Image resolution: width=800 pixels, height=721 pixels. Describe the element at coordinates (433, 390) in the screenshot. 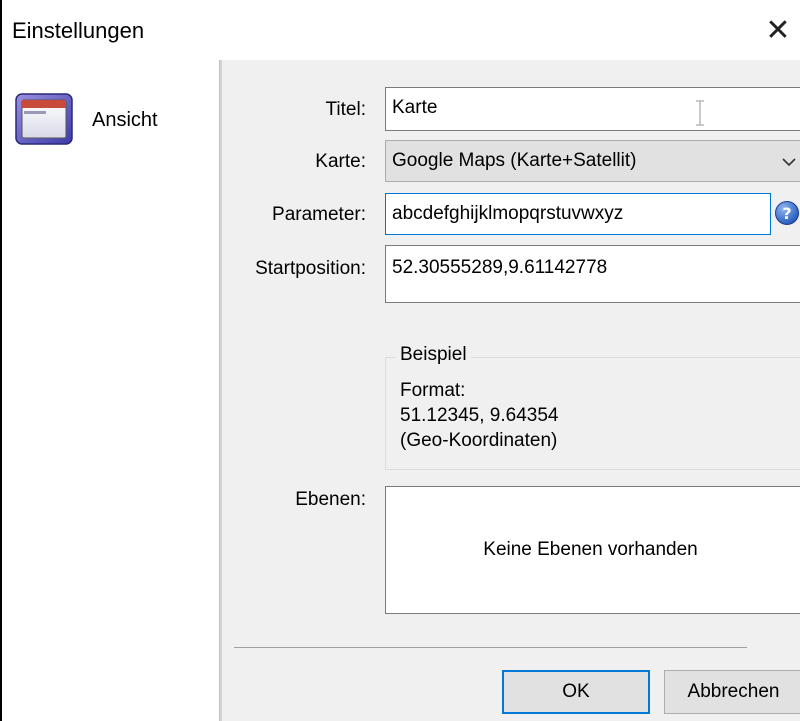

I see `example-line-format: Format:` at that location.